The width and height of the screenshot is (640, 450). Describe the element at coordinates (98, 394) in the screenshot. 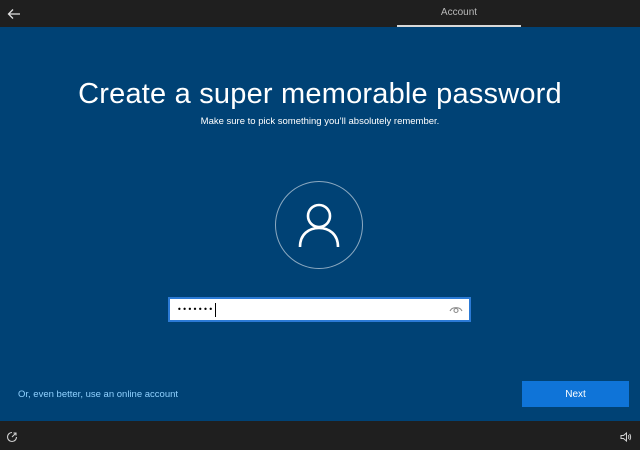

I see `online-account-link: Or, even better, use an online account` at that location.